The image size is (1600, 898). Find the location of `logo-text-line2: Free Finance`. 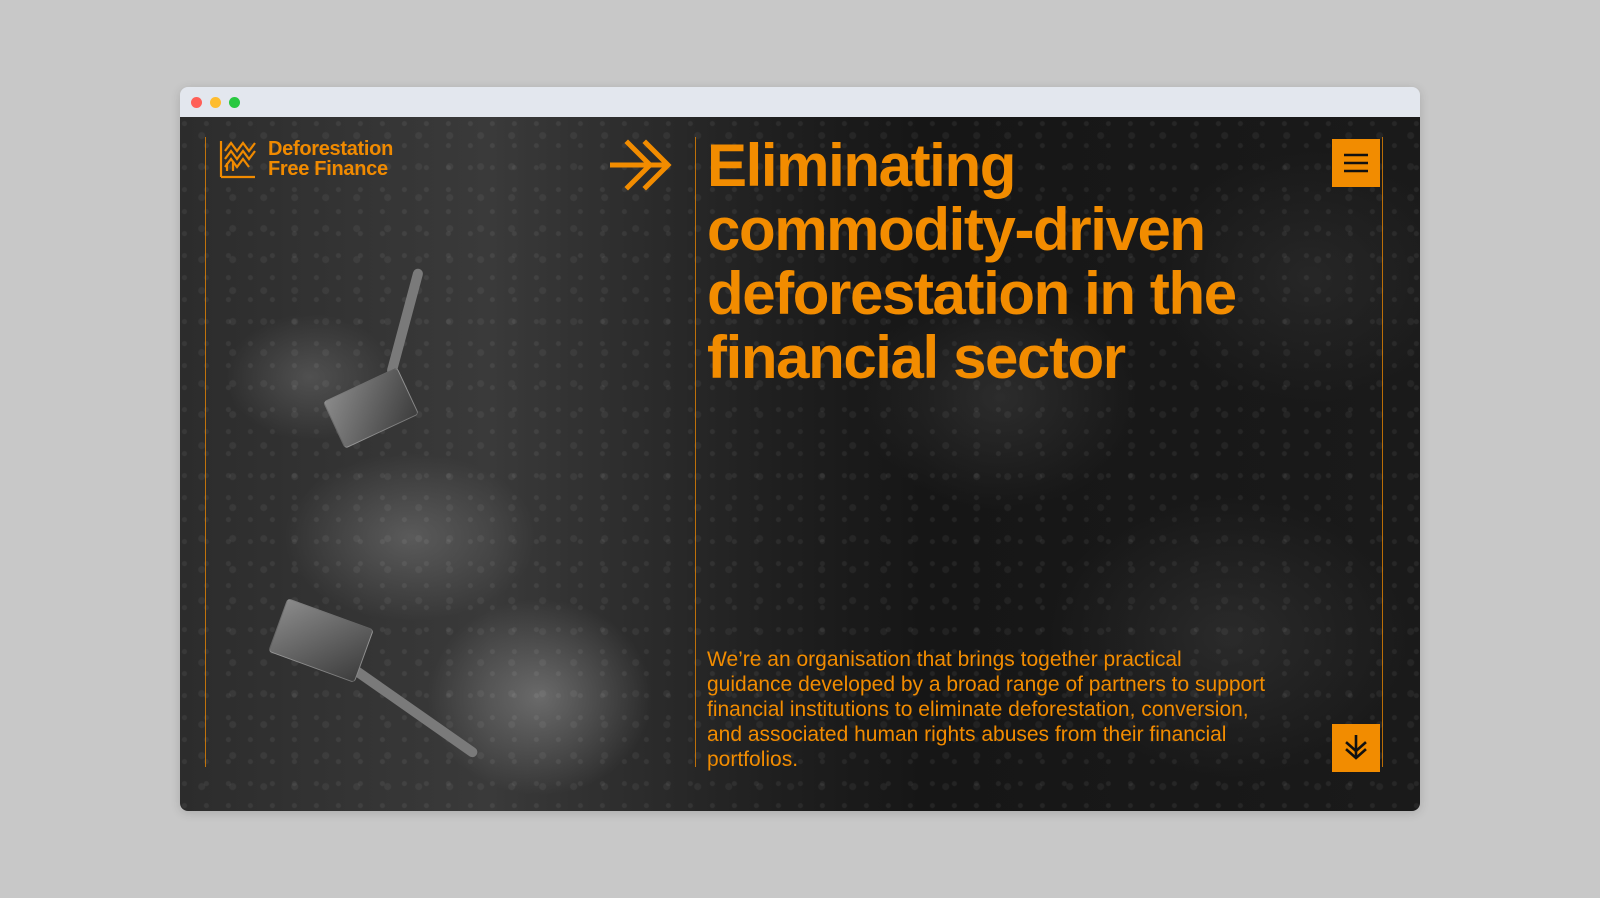

logo-text-line2: Free Finance is located at coordinates (328, 169).